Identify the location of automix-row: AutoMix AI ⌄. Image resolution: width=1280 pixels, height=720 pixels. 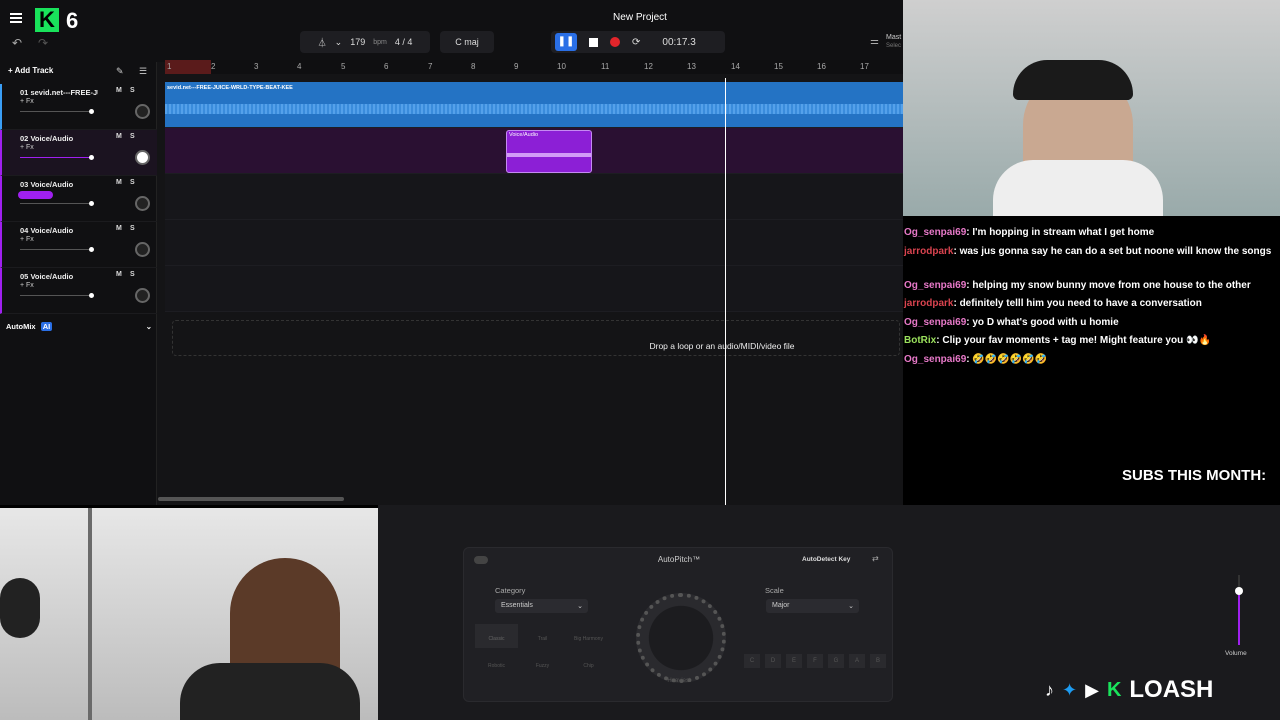
(81, 326).